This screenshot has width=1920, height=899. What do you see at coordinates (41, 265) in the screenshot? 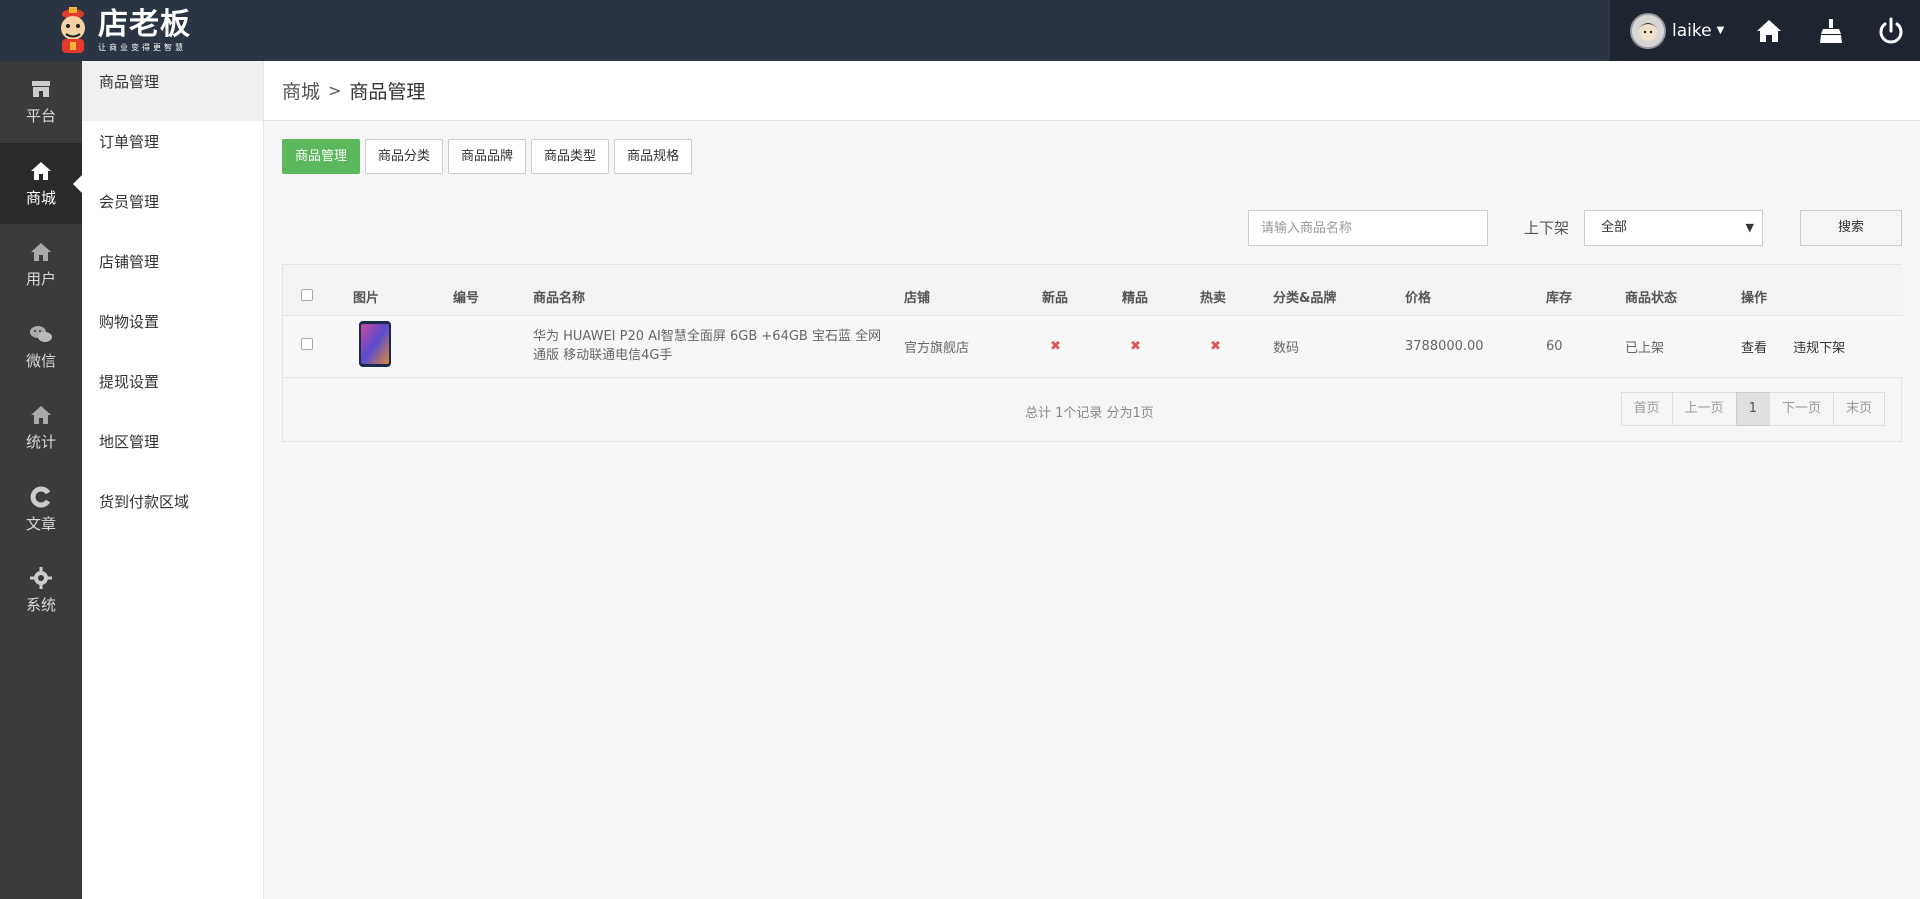
I see `rail-item-users: 用户` at bounding box center [41, 265].